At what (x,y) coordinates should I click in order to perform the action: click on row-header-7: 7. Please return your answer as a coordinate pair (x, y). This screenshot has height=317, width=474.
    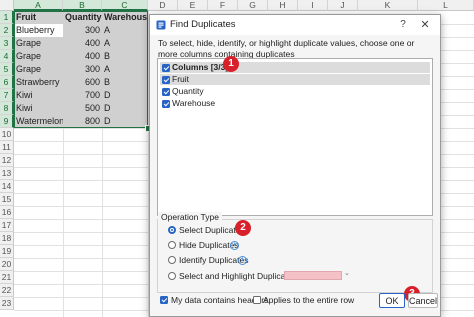
    Looking at the image, I should click on (7, 95).